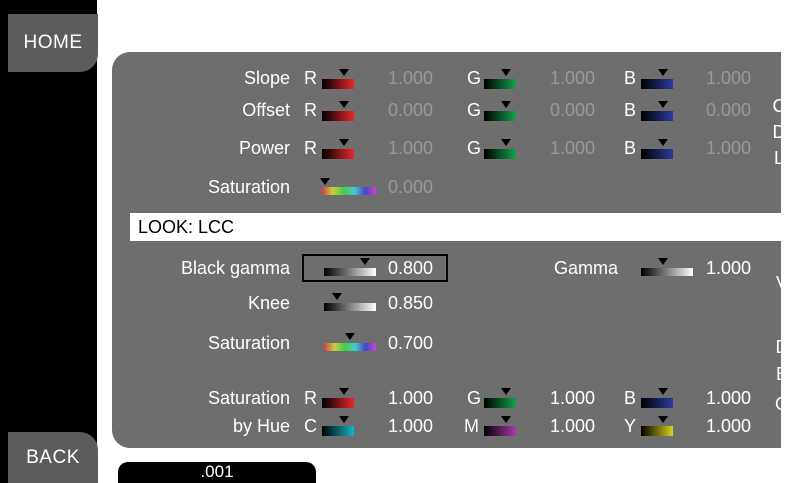 The image size is (791, 483). Describe the element at coordinates (657, 84) in the screenshot. I see `slope-b-slider` at that location.